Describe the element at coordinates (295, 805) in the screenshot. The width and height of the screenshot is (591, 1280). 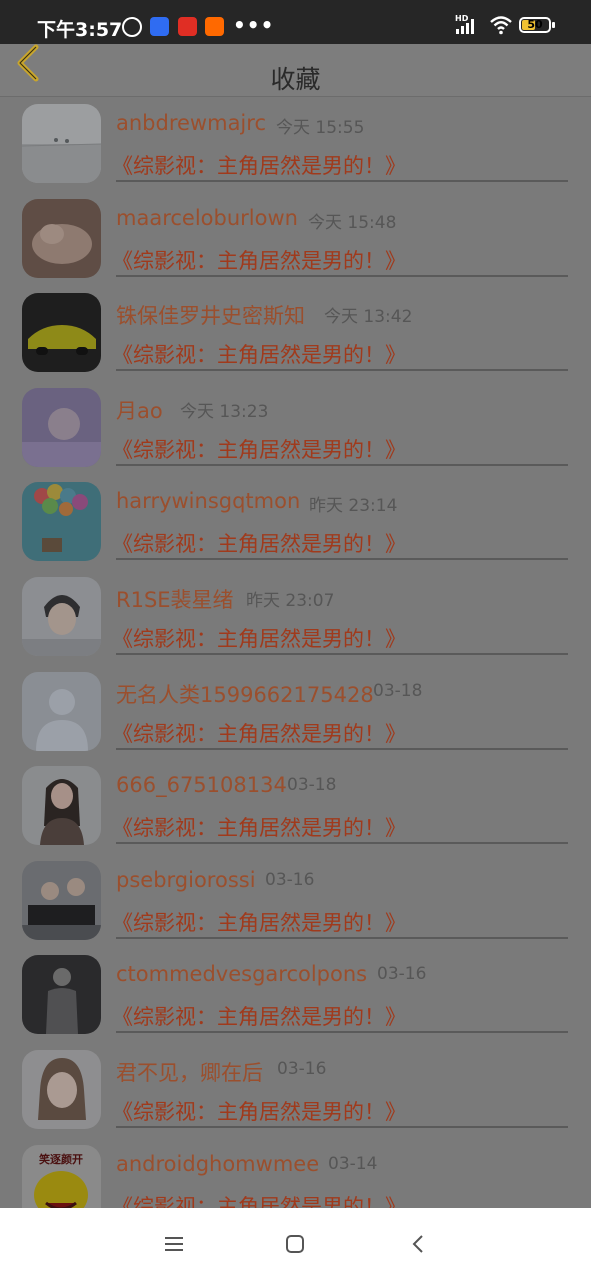
I see `list-item: 666_675108134 03-18 《综影视：主角居然是男的！》` at that location.